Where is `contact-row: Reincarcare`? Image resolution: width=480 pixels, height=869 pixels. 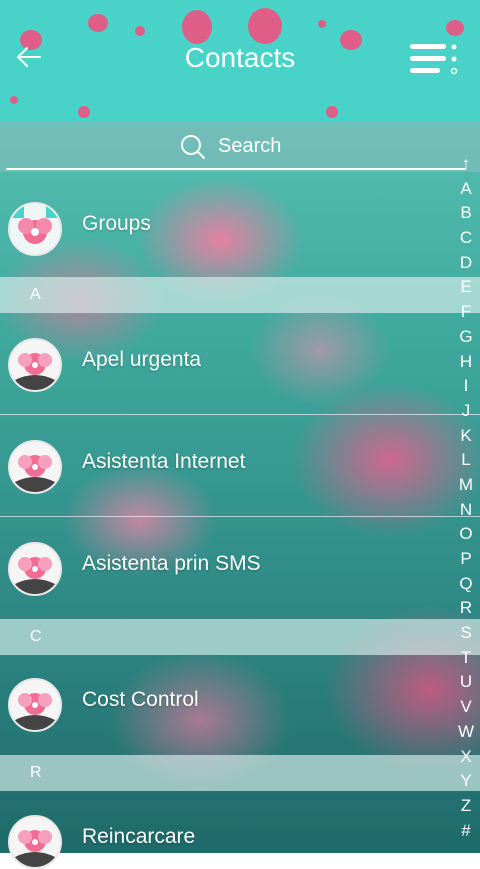 contact-row: Reincarcare is located at coordinates (240, 830).